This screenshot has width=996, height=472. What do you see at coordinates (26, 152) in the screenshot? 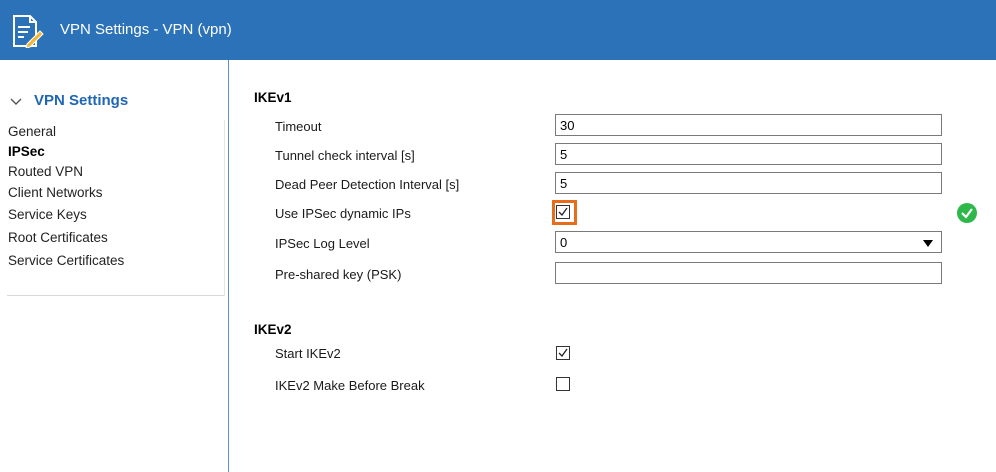
I see `sidebar-item-ipsec: IPSec` at bounding box center [26, 152].